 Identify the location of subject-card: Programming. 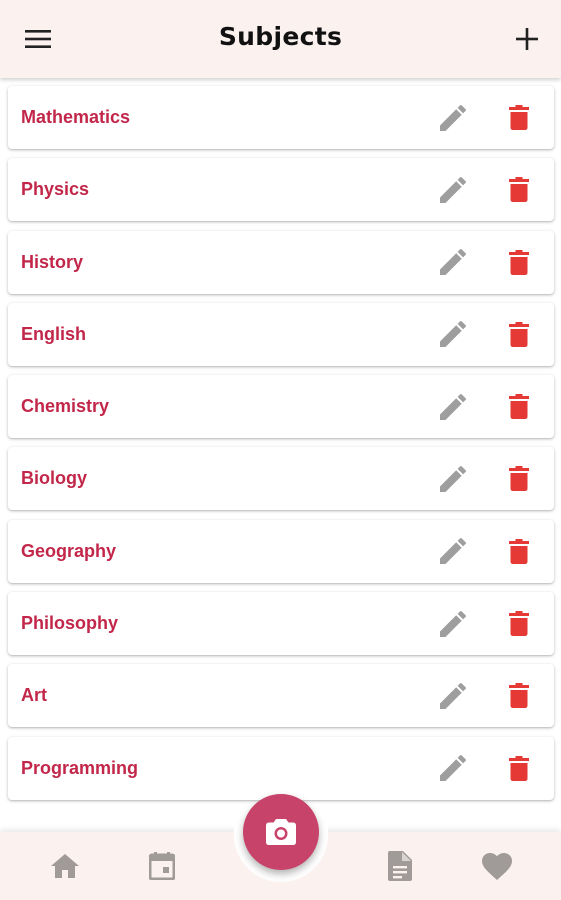
(281, 768).